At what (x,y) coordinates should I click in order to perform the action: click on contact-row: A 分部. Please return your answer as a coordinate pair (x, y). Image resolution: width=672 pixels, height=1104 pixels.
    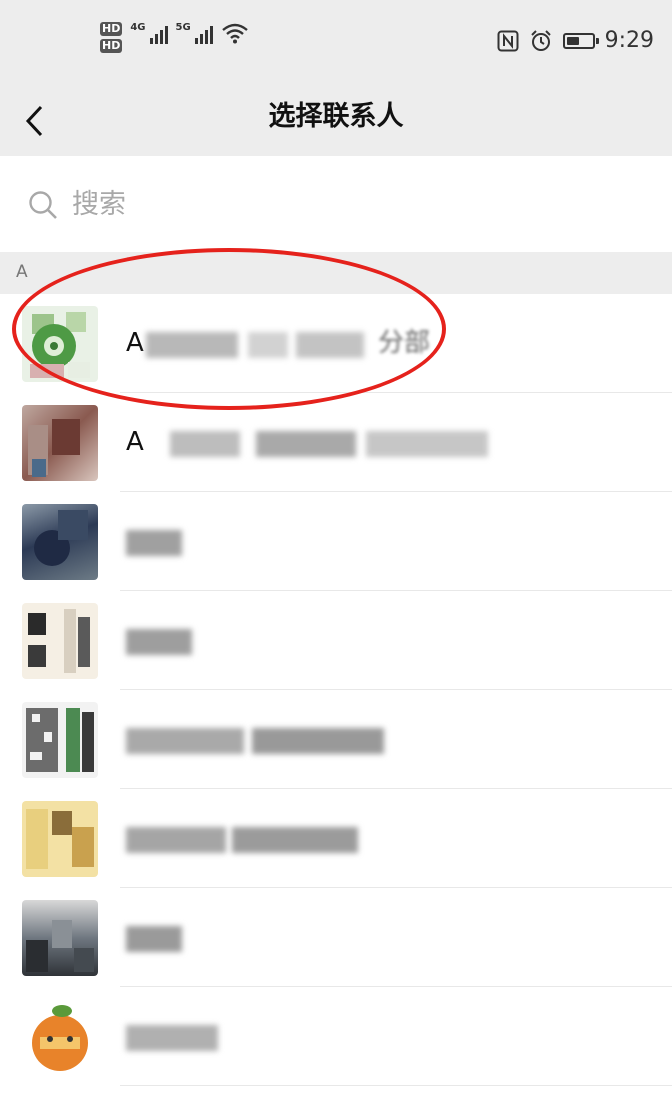
    Looking at the image, I should click on (336, 343).